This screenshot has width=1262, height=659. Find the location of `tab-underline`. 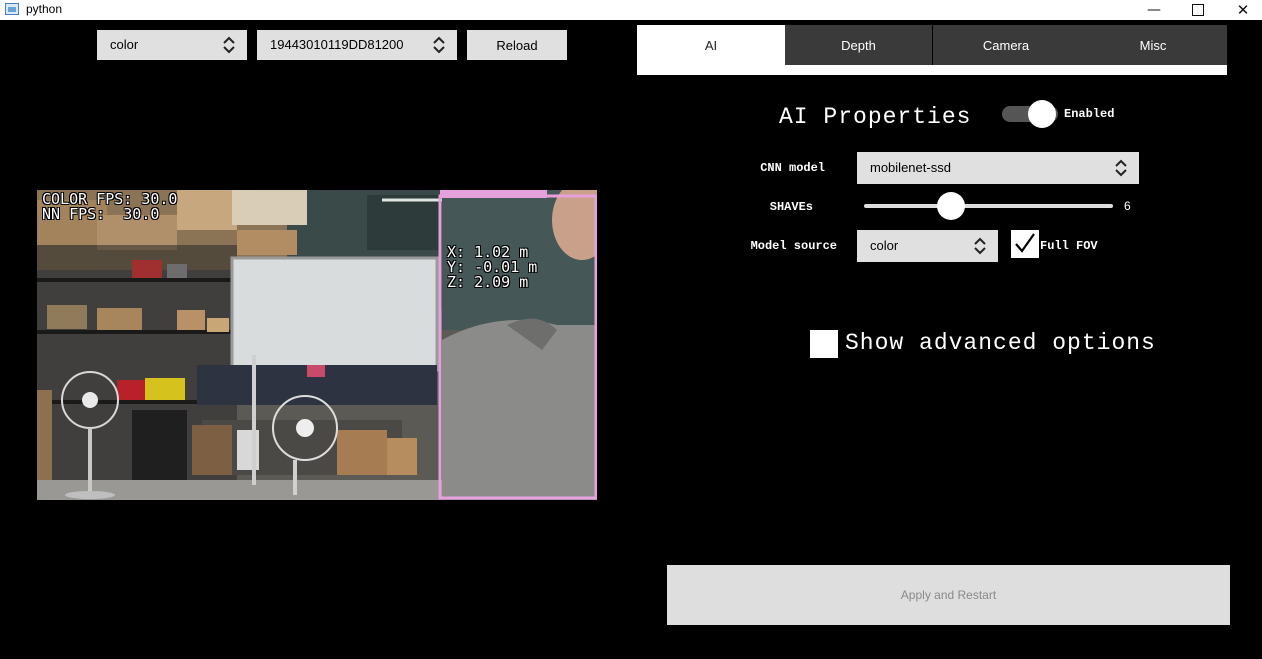

tab-underline is located at coordinates (932, 70).